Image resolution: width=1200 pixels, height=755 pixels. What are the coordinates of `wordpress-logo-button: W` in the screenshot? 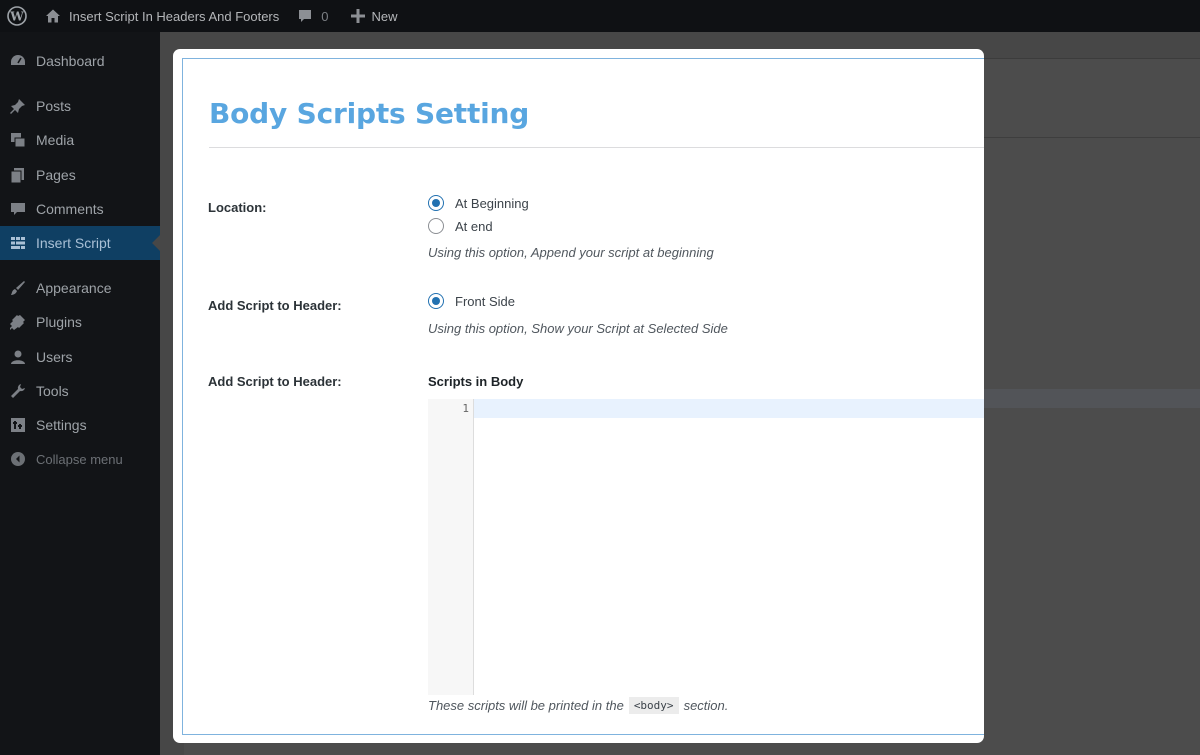 It's located at (18, 16).